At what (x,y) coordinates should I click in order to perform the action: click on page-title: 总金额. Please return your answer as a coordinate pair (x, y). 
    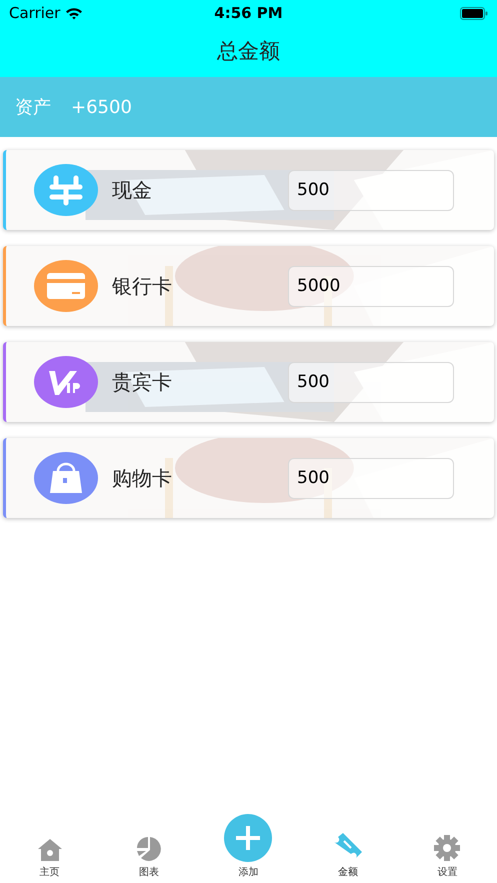
    Looking at the image, I should click on (248, 51).